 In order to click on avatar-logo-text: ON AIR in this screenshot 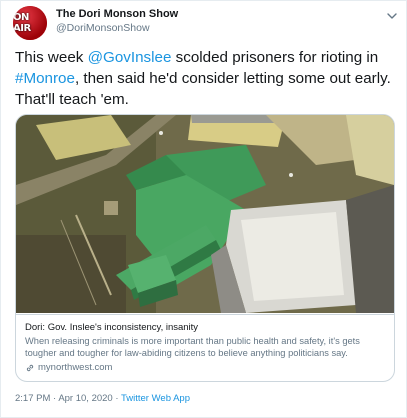, I will do `click(22, 23)`.